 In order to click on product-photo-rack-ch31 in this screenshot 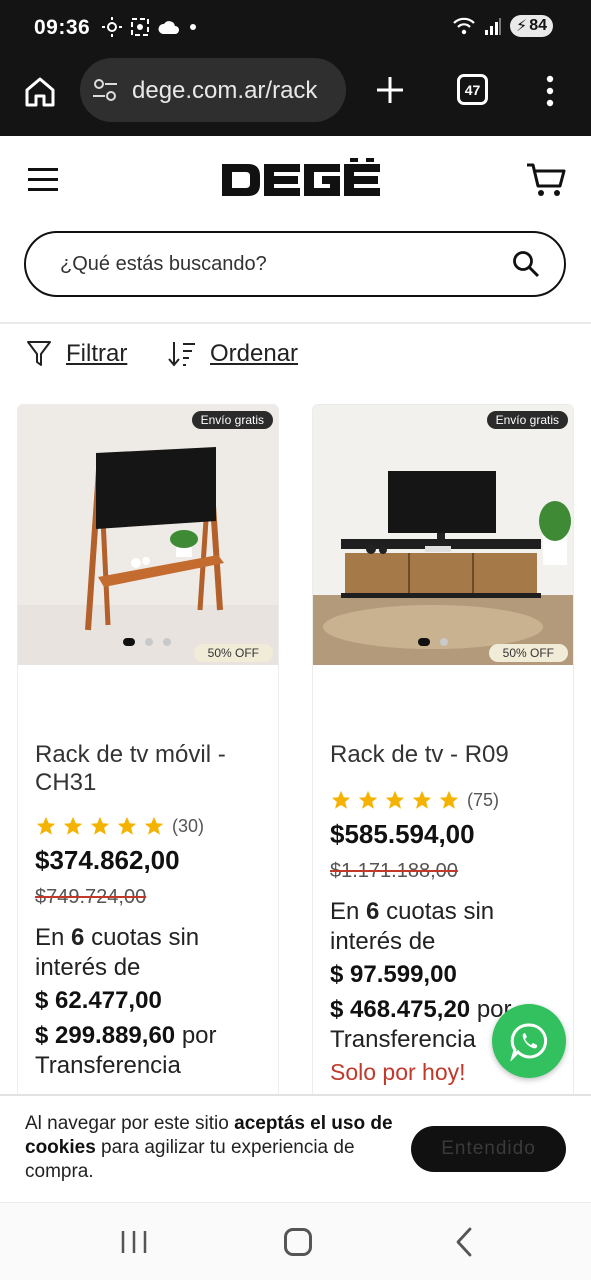, I will do `click(148, 535)`.